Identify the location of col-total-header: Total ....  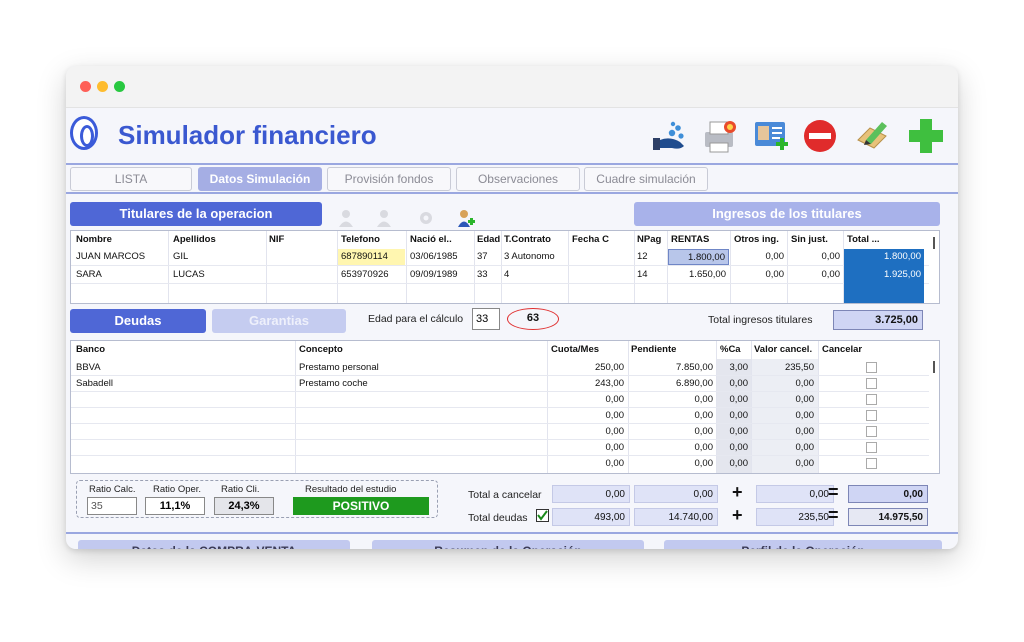
(863, 239).